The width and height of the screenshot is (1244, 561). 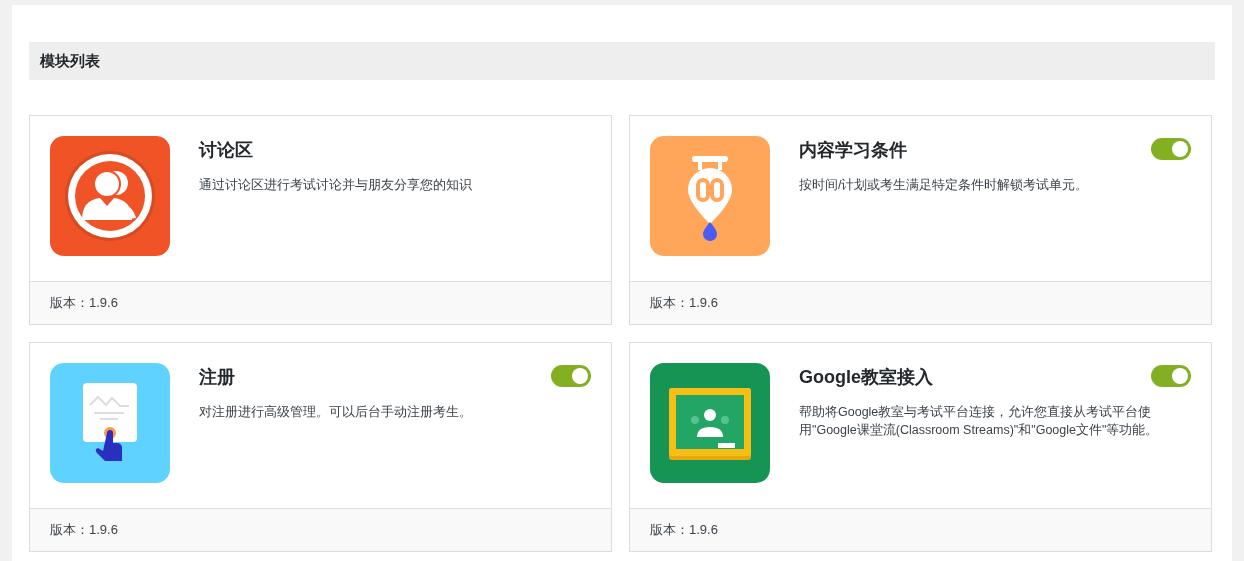 I want to click on hand-tap-icon, so click(x=110, y=423).